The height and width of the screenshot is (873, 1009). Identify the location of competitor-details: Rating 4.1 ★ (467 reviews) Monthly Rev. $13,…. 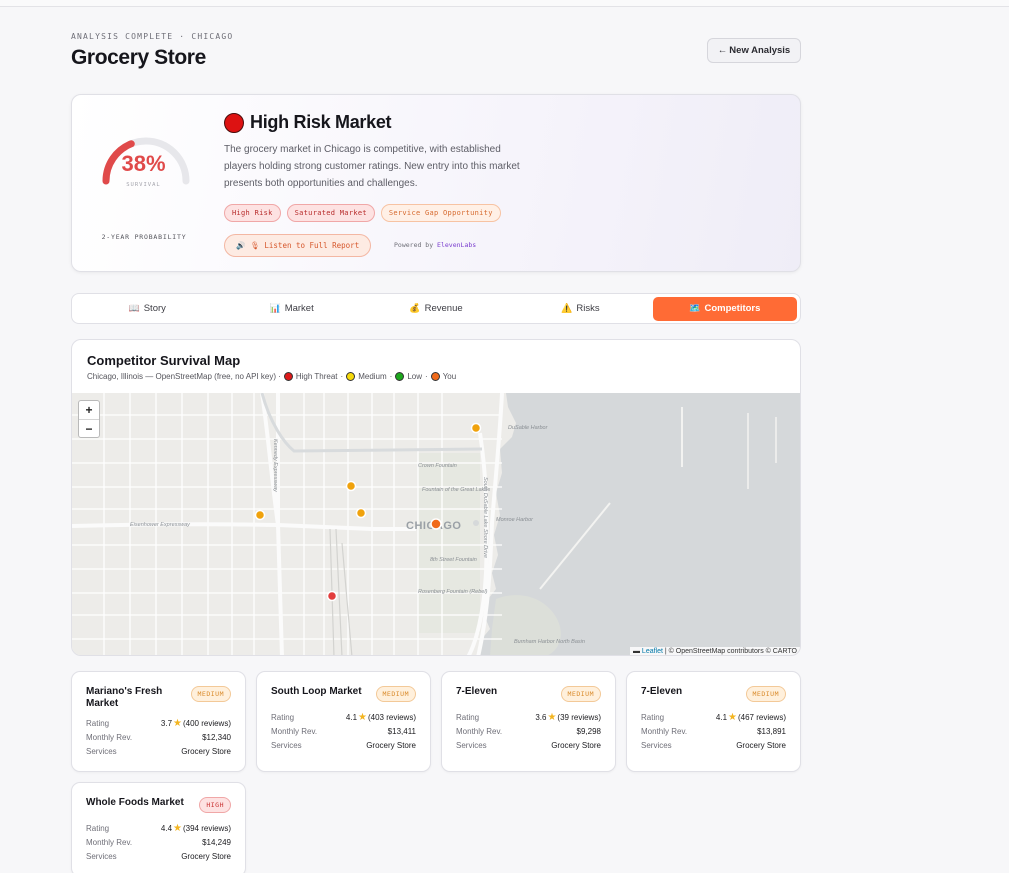
(713, 731).